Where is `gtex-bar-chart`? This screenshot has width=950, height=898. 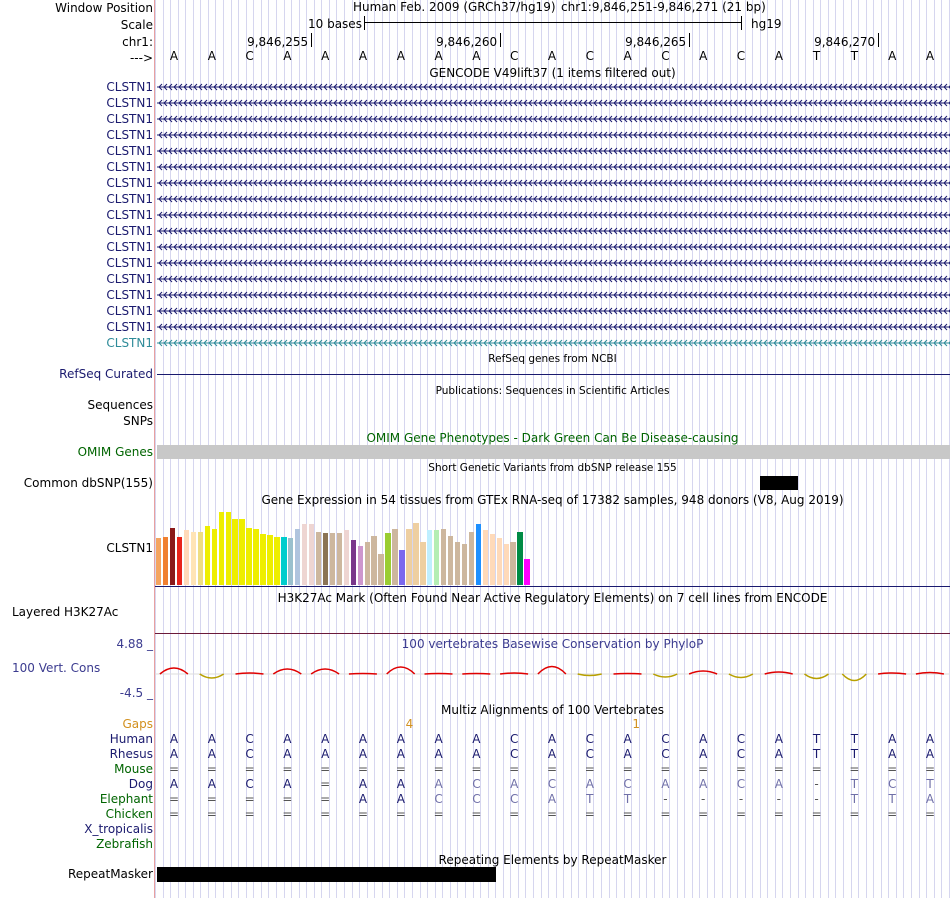 gtex-bar-chart is located at coordinates (356, 546).